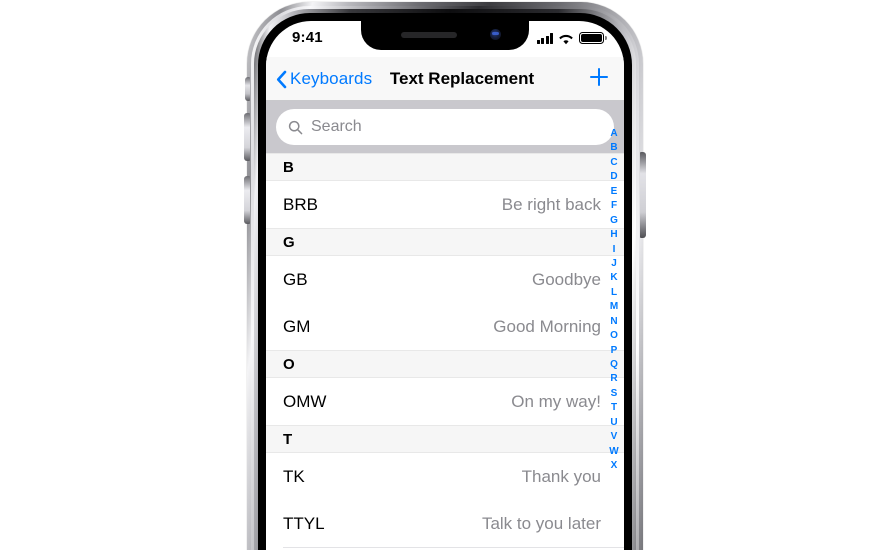  What do you see at coordinates (614, 336) in the screenshot?
I see `index-letter: O` at bounding box center [614, 336].